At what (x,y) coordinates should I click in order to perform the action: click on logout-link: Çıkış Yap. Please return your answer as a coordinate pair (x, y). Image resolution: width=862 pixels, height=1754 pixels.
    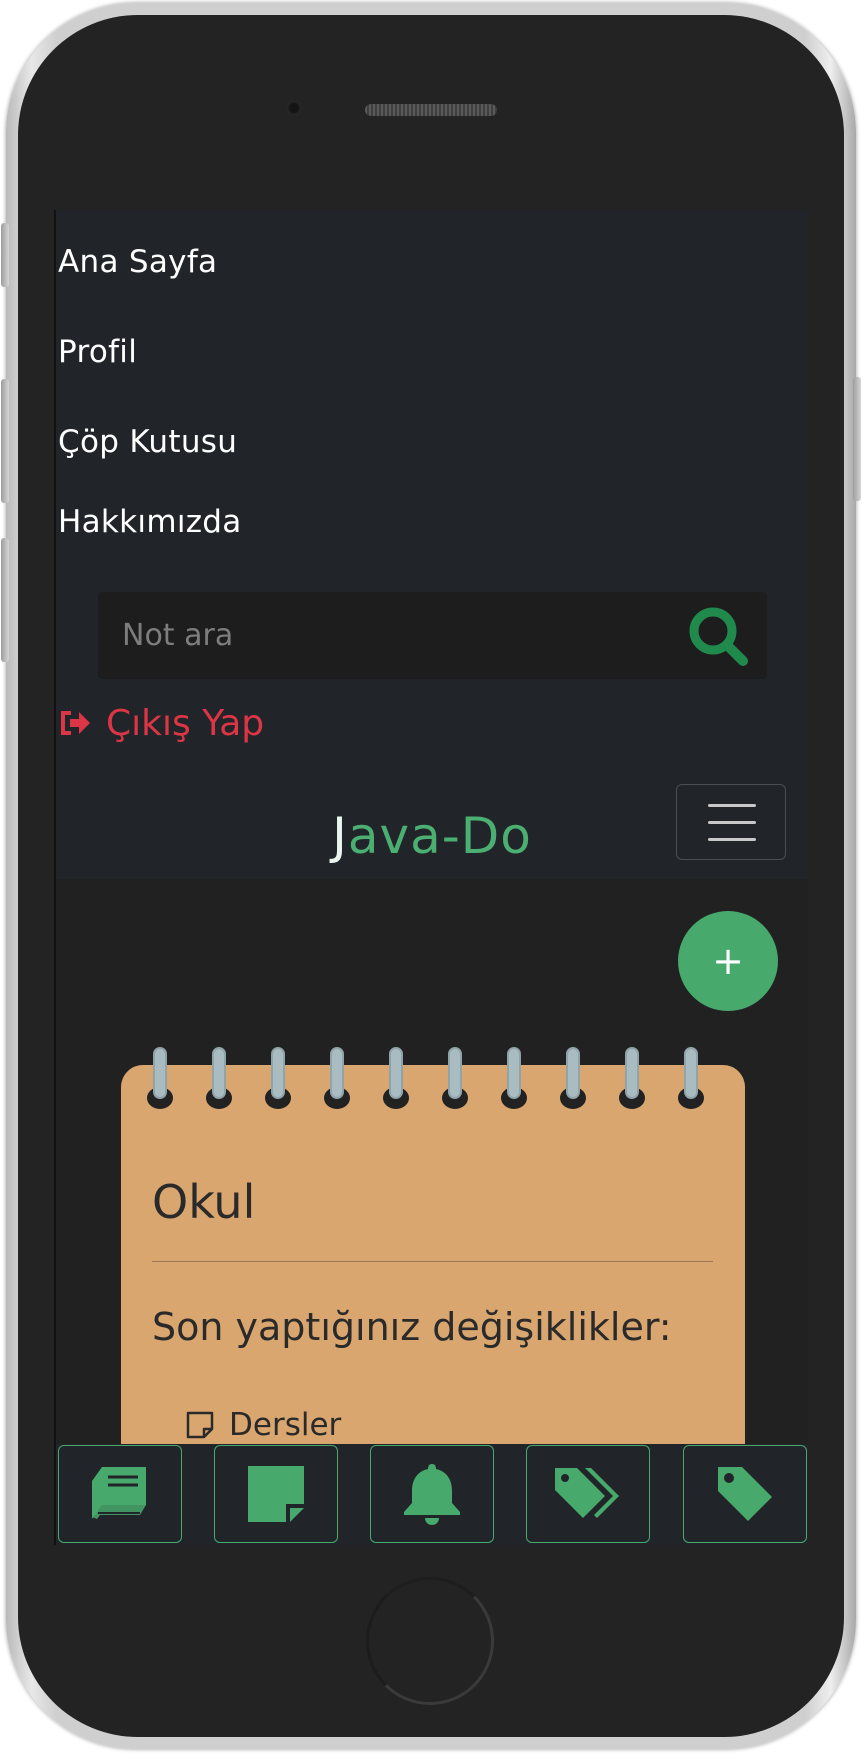
    Looking at the image, I should click on (161, 723).